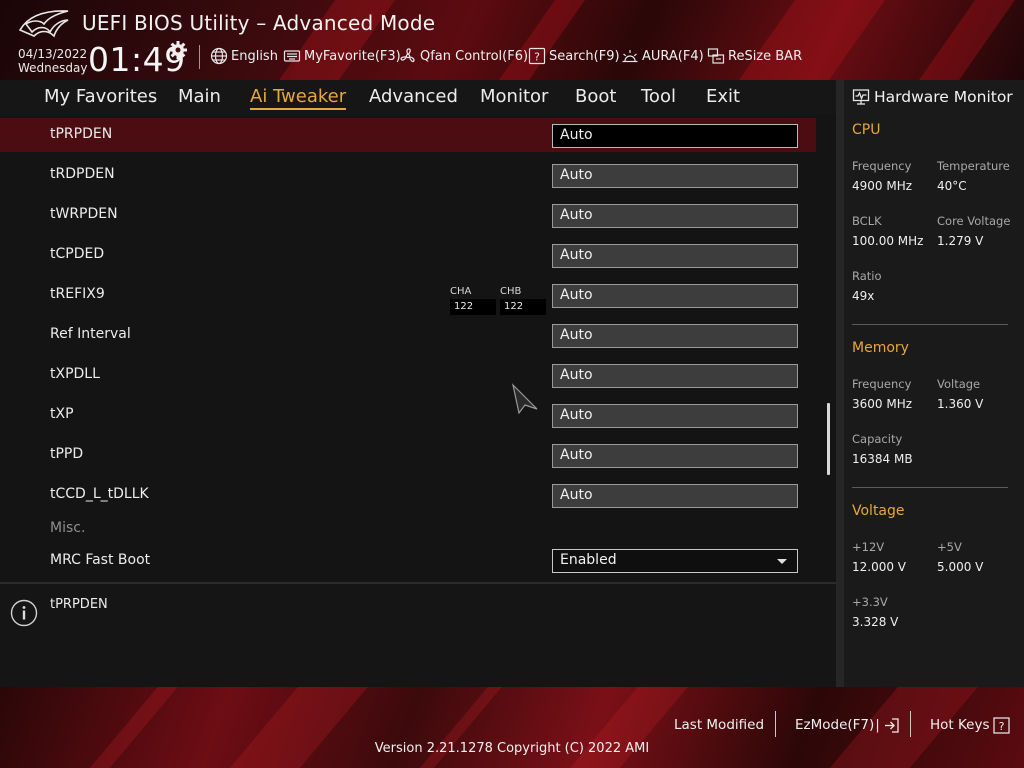 This screenshot has height=768, width=1024. I want to click on header-separator, so click(199, 57).